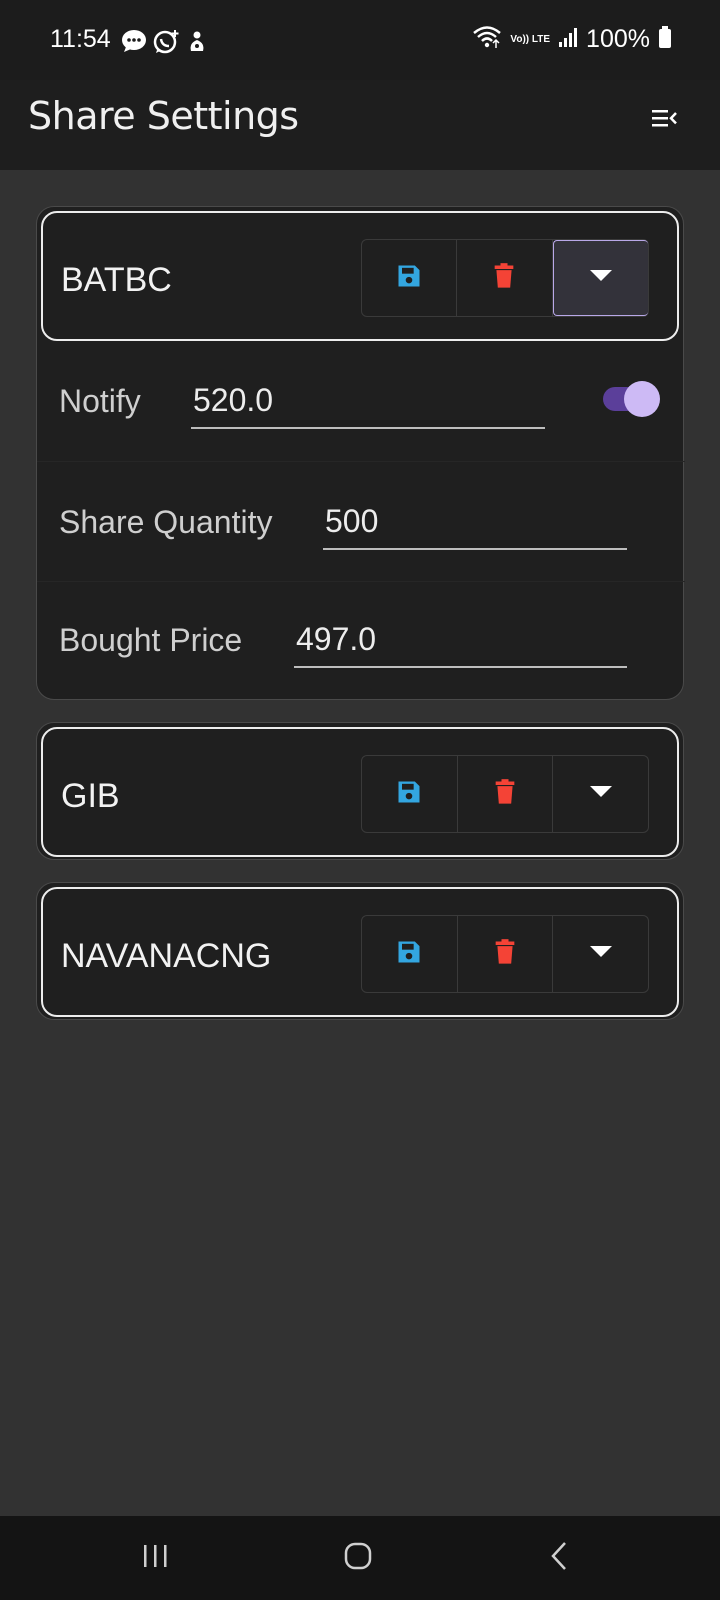  I want to click on back-button, so click(560, 1558).